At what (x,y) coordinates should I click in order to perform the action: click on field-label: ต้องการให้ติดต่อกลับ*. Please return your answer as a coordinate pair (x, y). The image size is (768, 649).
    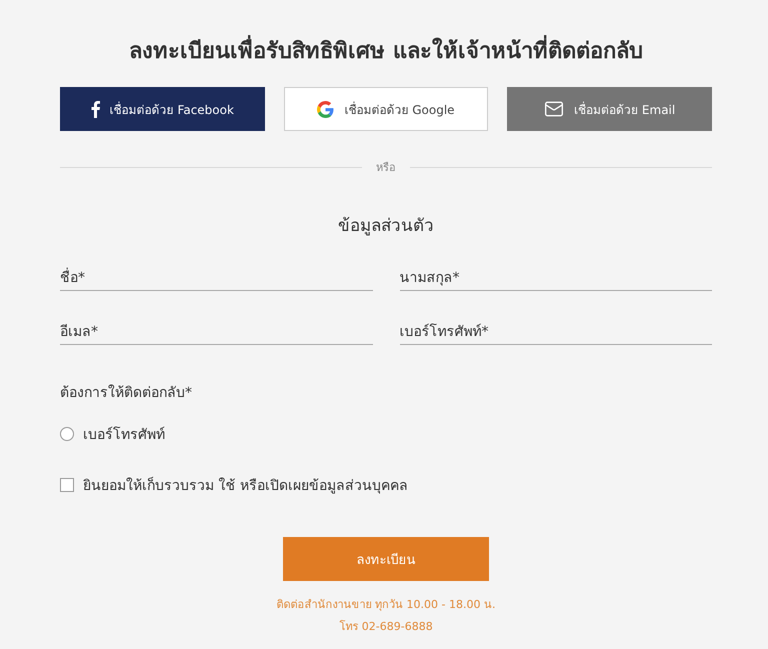
    Looking at the image, I should click on (126, 393).